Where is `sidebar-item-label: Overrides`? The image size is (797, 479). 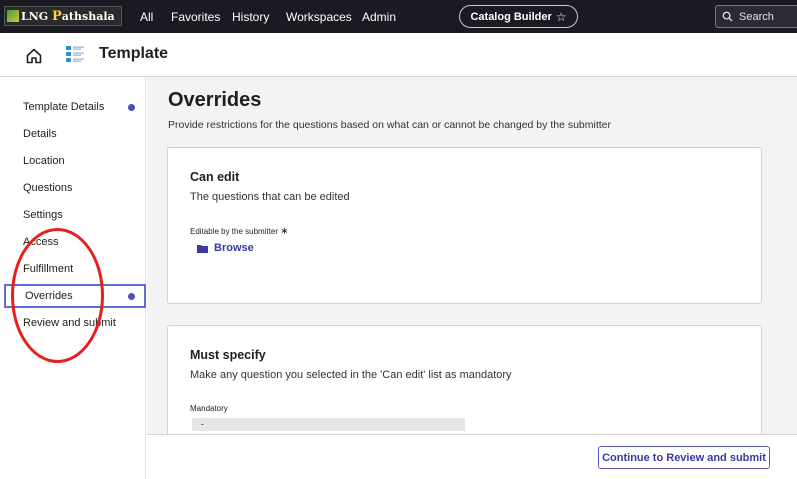 sidebar-item-label: Overrides is located at coordinates (49, 296).